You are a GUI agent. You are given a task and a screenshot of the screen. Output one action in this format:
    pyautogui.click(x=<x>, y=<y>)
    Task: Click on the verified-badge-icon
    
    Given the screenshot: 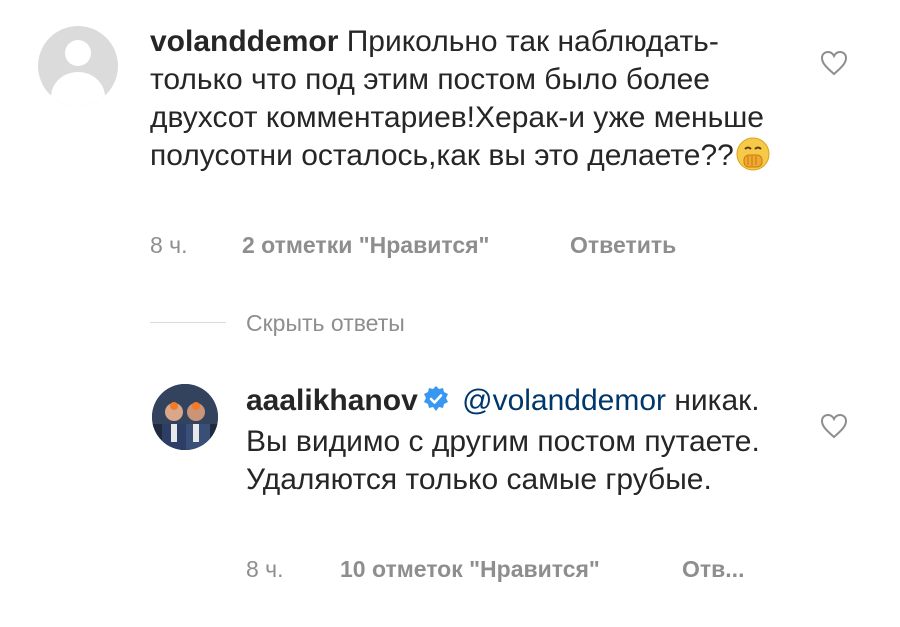 What is the action you would take?
    pyautogui.click(x=436, y=404)
    